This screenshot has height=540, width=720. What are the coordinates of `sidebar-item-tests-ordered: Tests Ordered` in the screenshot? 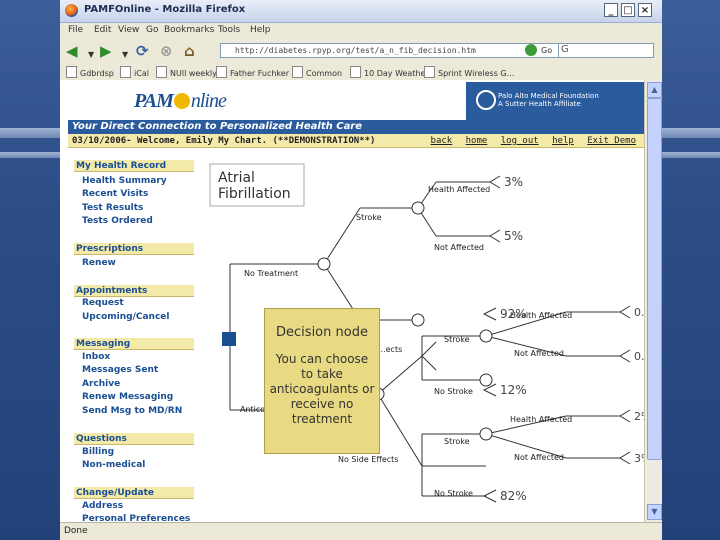 It's located at (117, 221).